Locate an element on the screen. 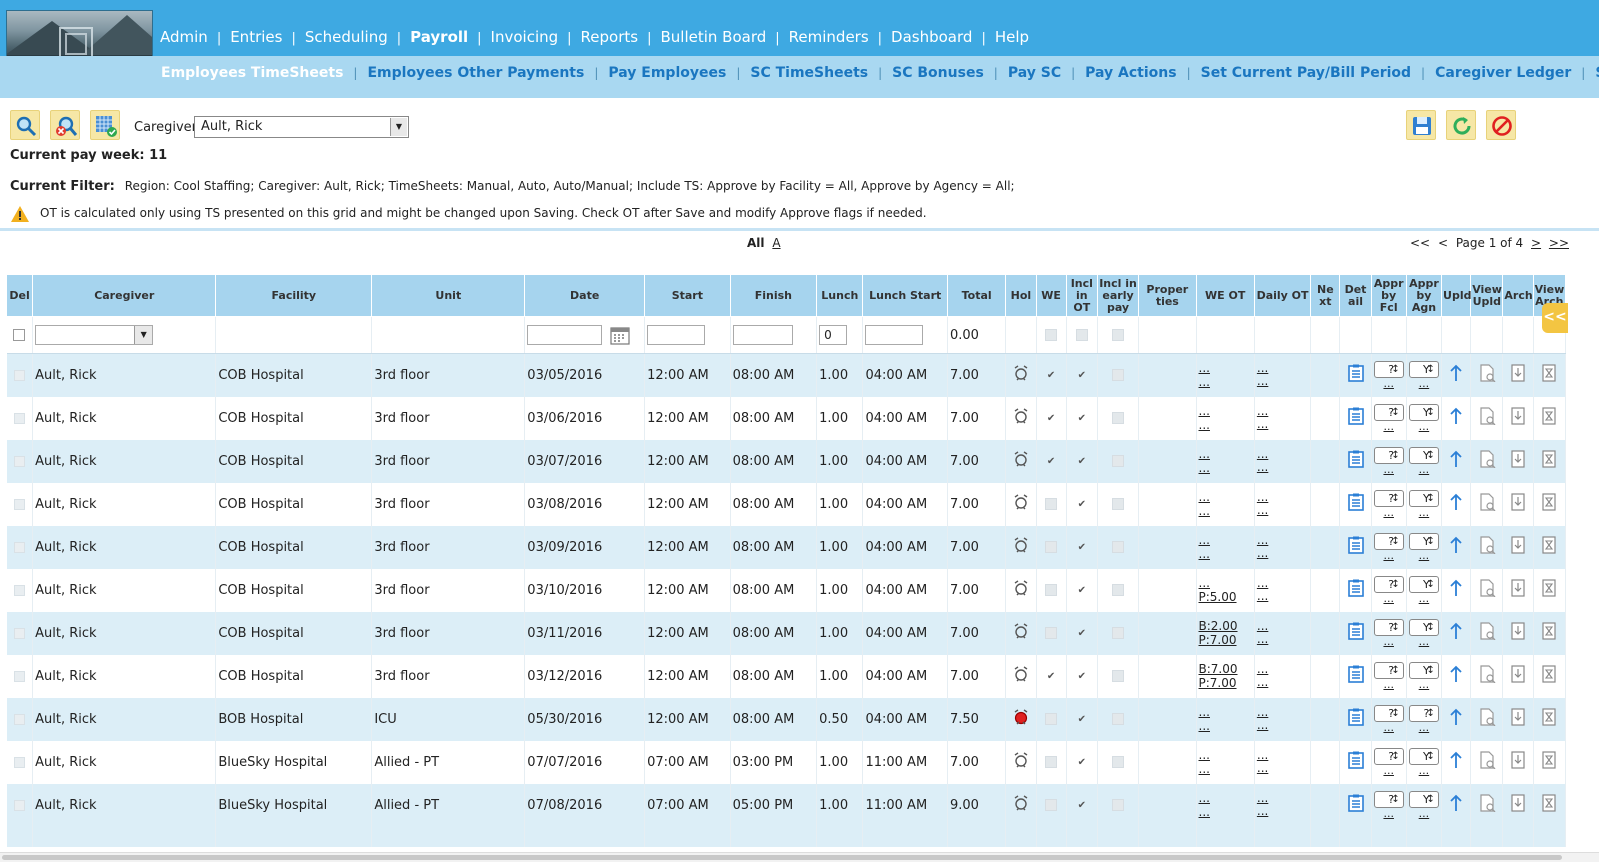  alpha-all: All is located at coordinates (756, 243).